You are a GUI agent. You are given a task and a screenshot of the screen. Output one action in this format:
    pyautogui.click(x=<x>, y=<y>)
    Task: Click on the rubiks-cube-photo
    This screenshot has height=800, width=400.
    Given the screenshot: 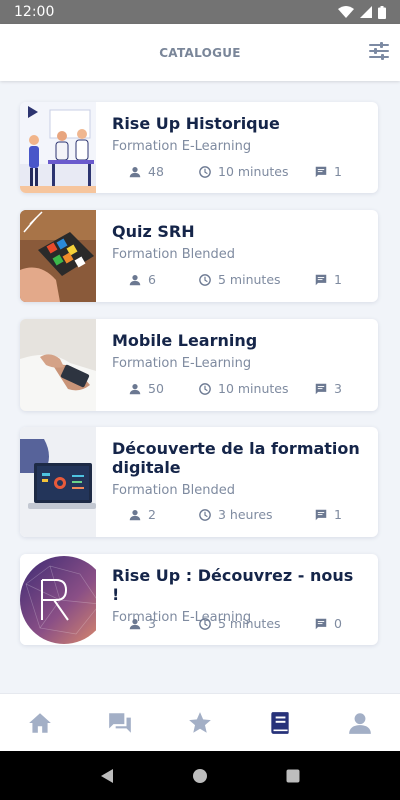 What is the action you would take?
    pyautogui.click(x=58, y=256)
    